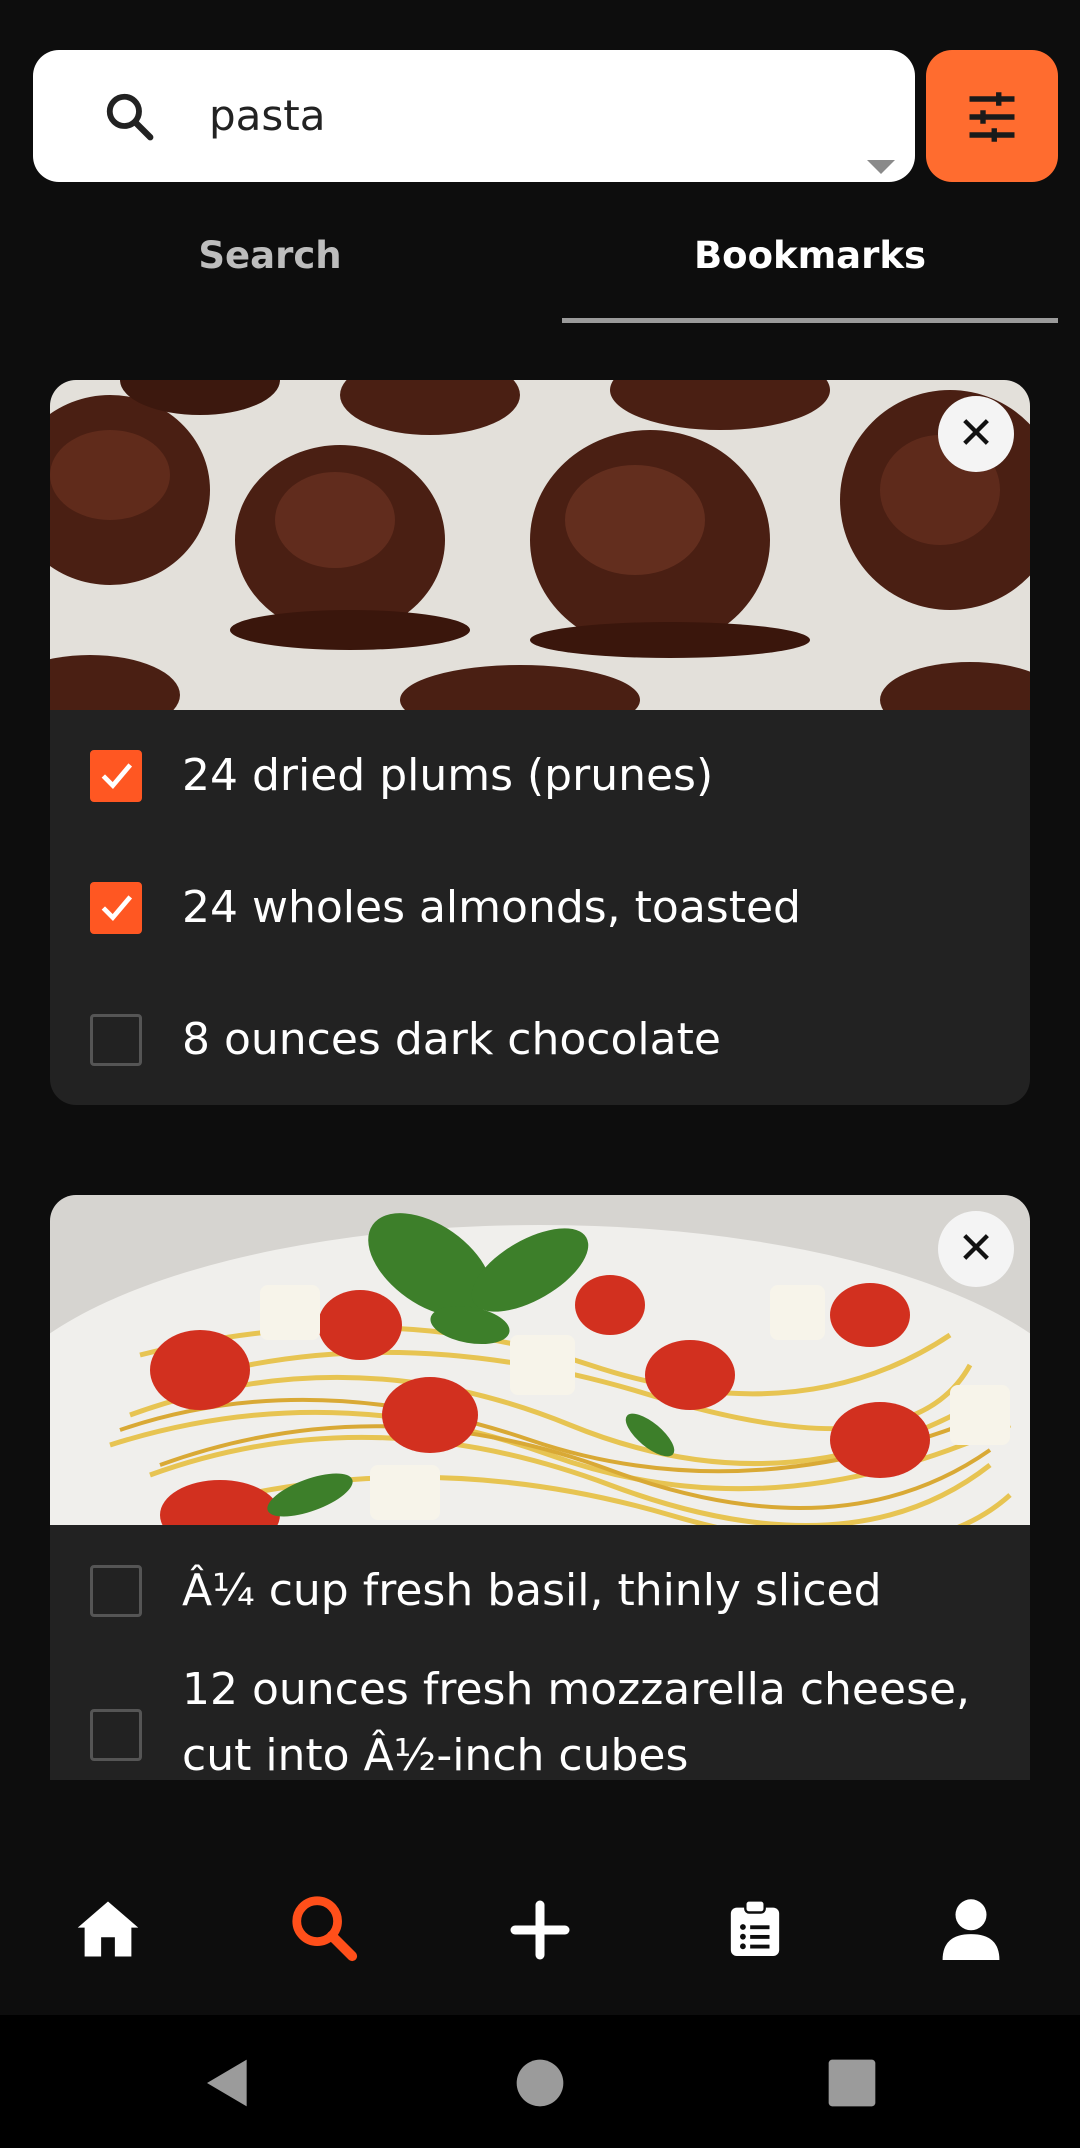 Image resolution: width=1080 pixels, height=2148 pixels. What do you see at coordinates (448, 775) in the screenshot?
I see `ingredient-text: 24 dried plums (prunes)` at bounding box center [448, 775].